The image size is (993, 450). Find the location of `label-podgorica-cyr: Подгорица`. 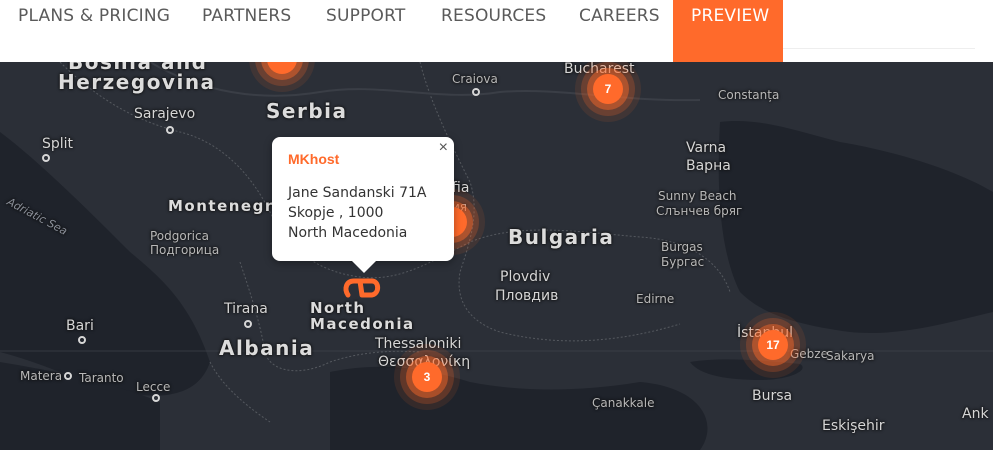

label-podgorica-cyr: Подгорица is located at coordinates (185, 250).